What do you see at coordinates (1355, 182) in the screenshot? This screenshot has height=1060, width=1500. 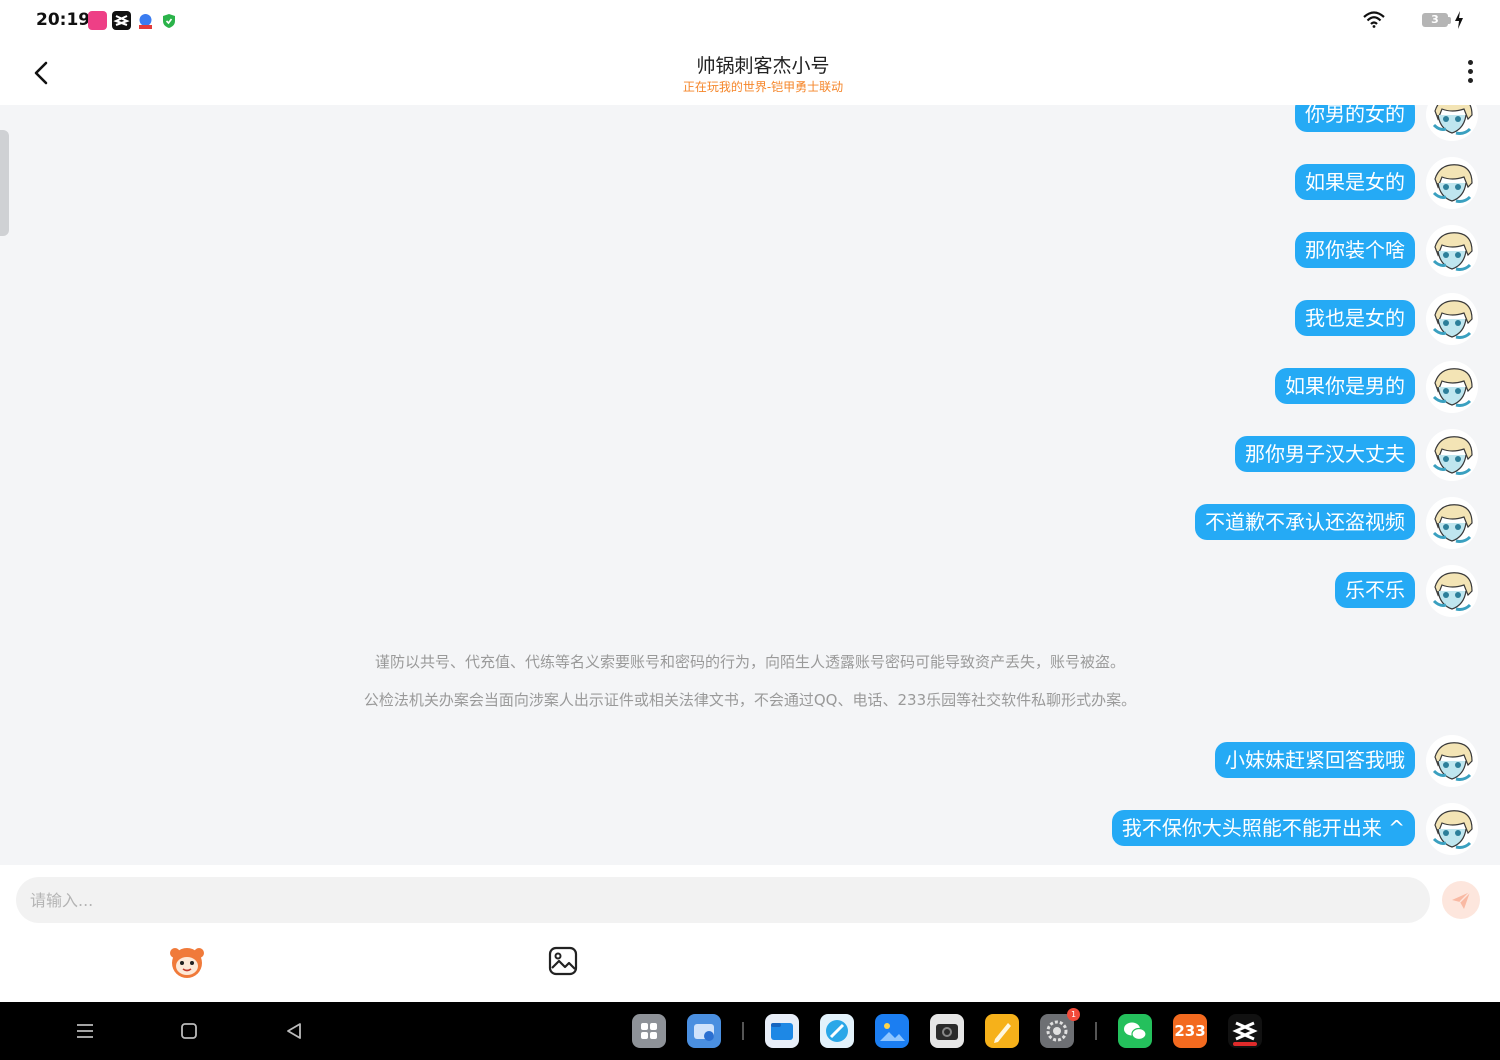 I see `message-bubble: 如果是女的` at bounding box center [1355, 182].